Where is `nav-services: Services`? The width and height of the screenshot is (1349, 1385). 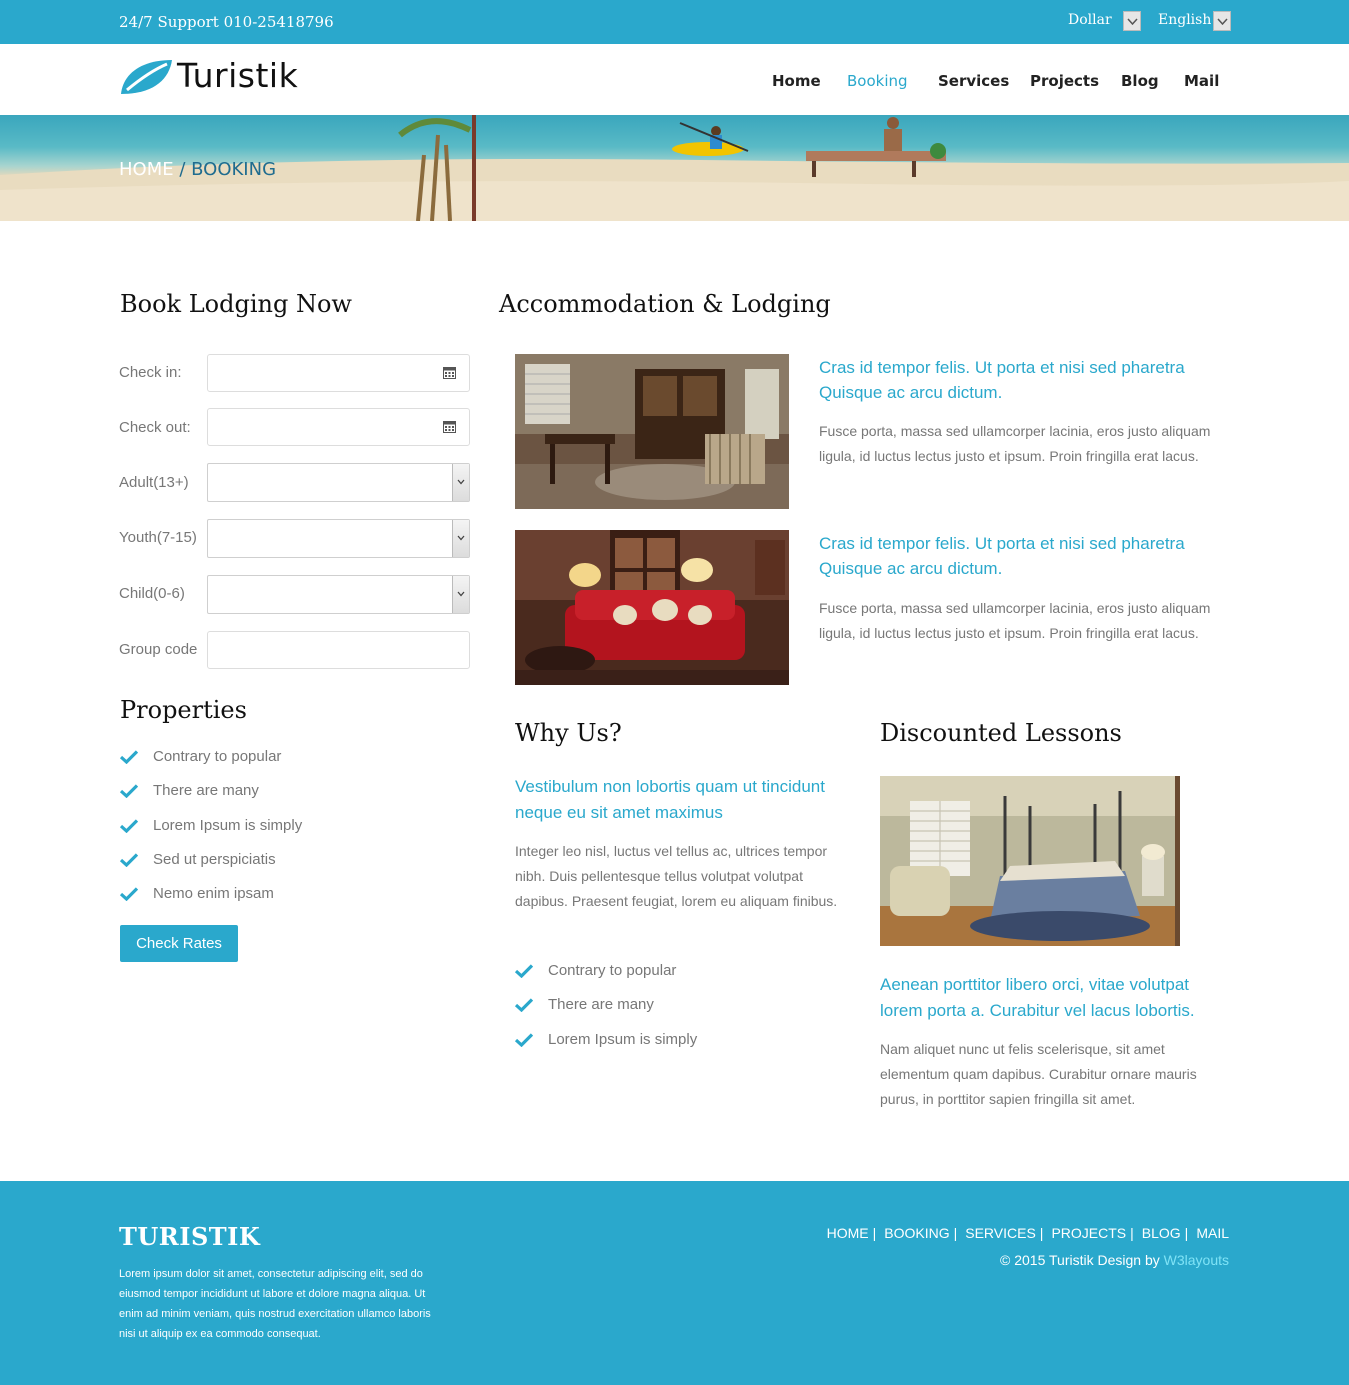 nav-services: Services is located at coordinates (973, 81).